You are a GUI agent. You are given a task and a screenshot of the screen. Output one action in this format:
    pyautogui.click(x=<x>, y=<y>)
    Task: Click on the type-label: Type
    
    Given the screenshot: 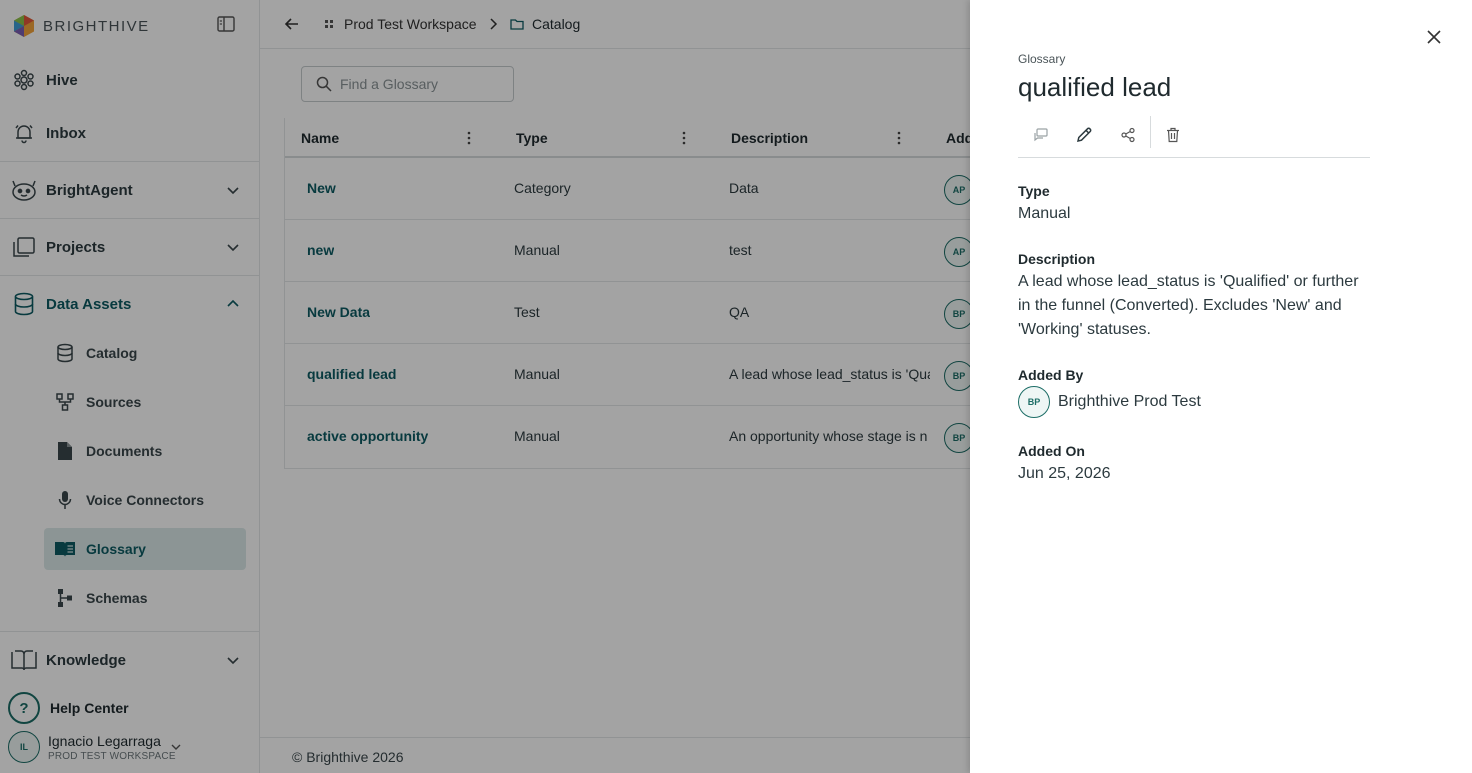 What is the action you would take?
    pyautogui.click(x=1034, y=191)
    